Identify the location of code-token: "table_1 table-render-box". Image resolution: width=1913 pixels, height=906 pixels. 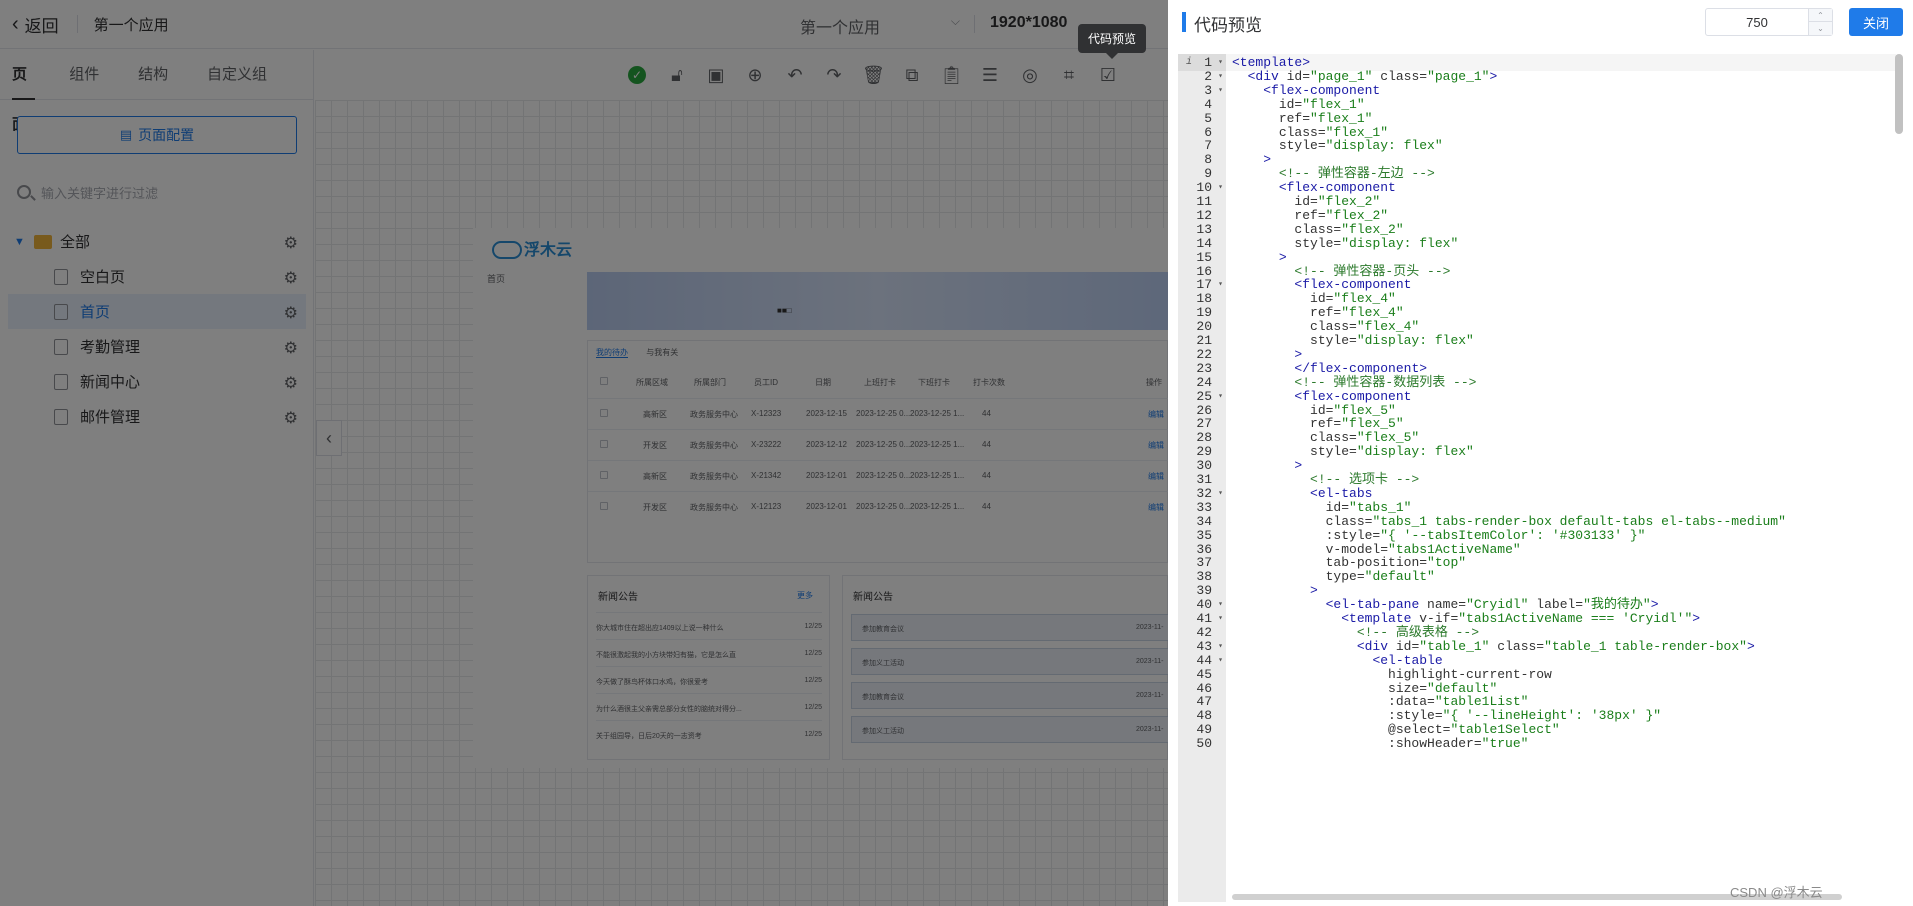
(1645, 646).